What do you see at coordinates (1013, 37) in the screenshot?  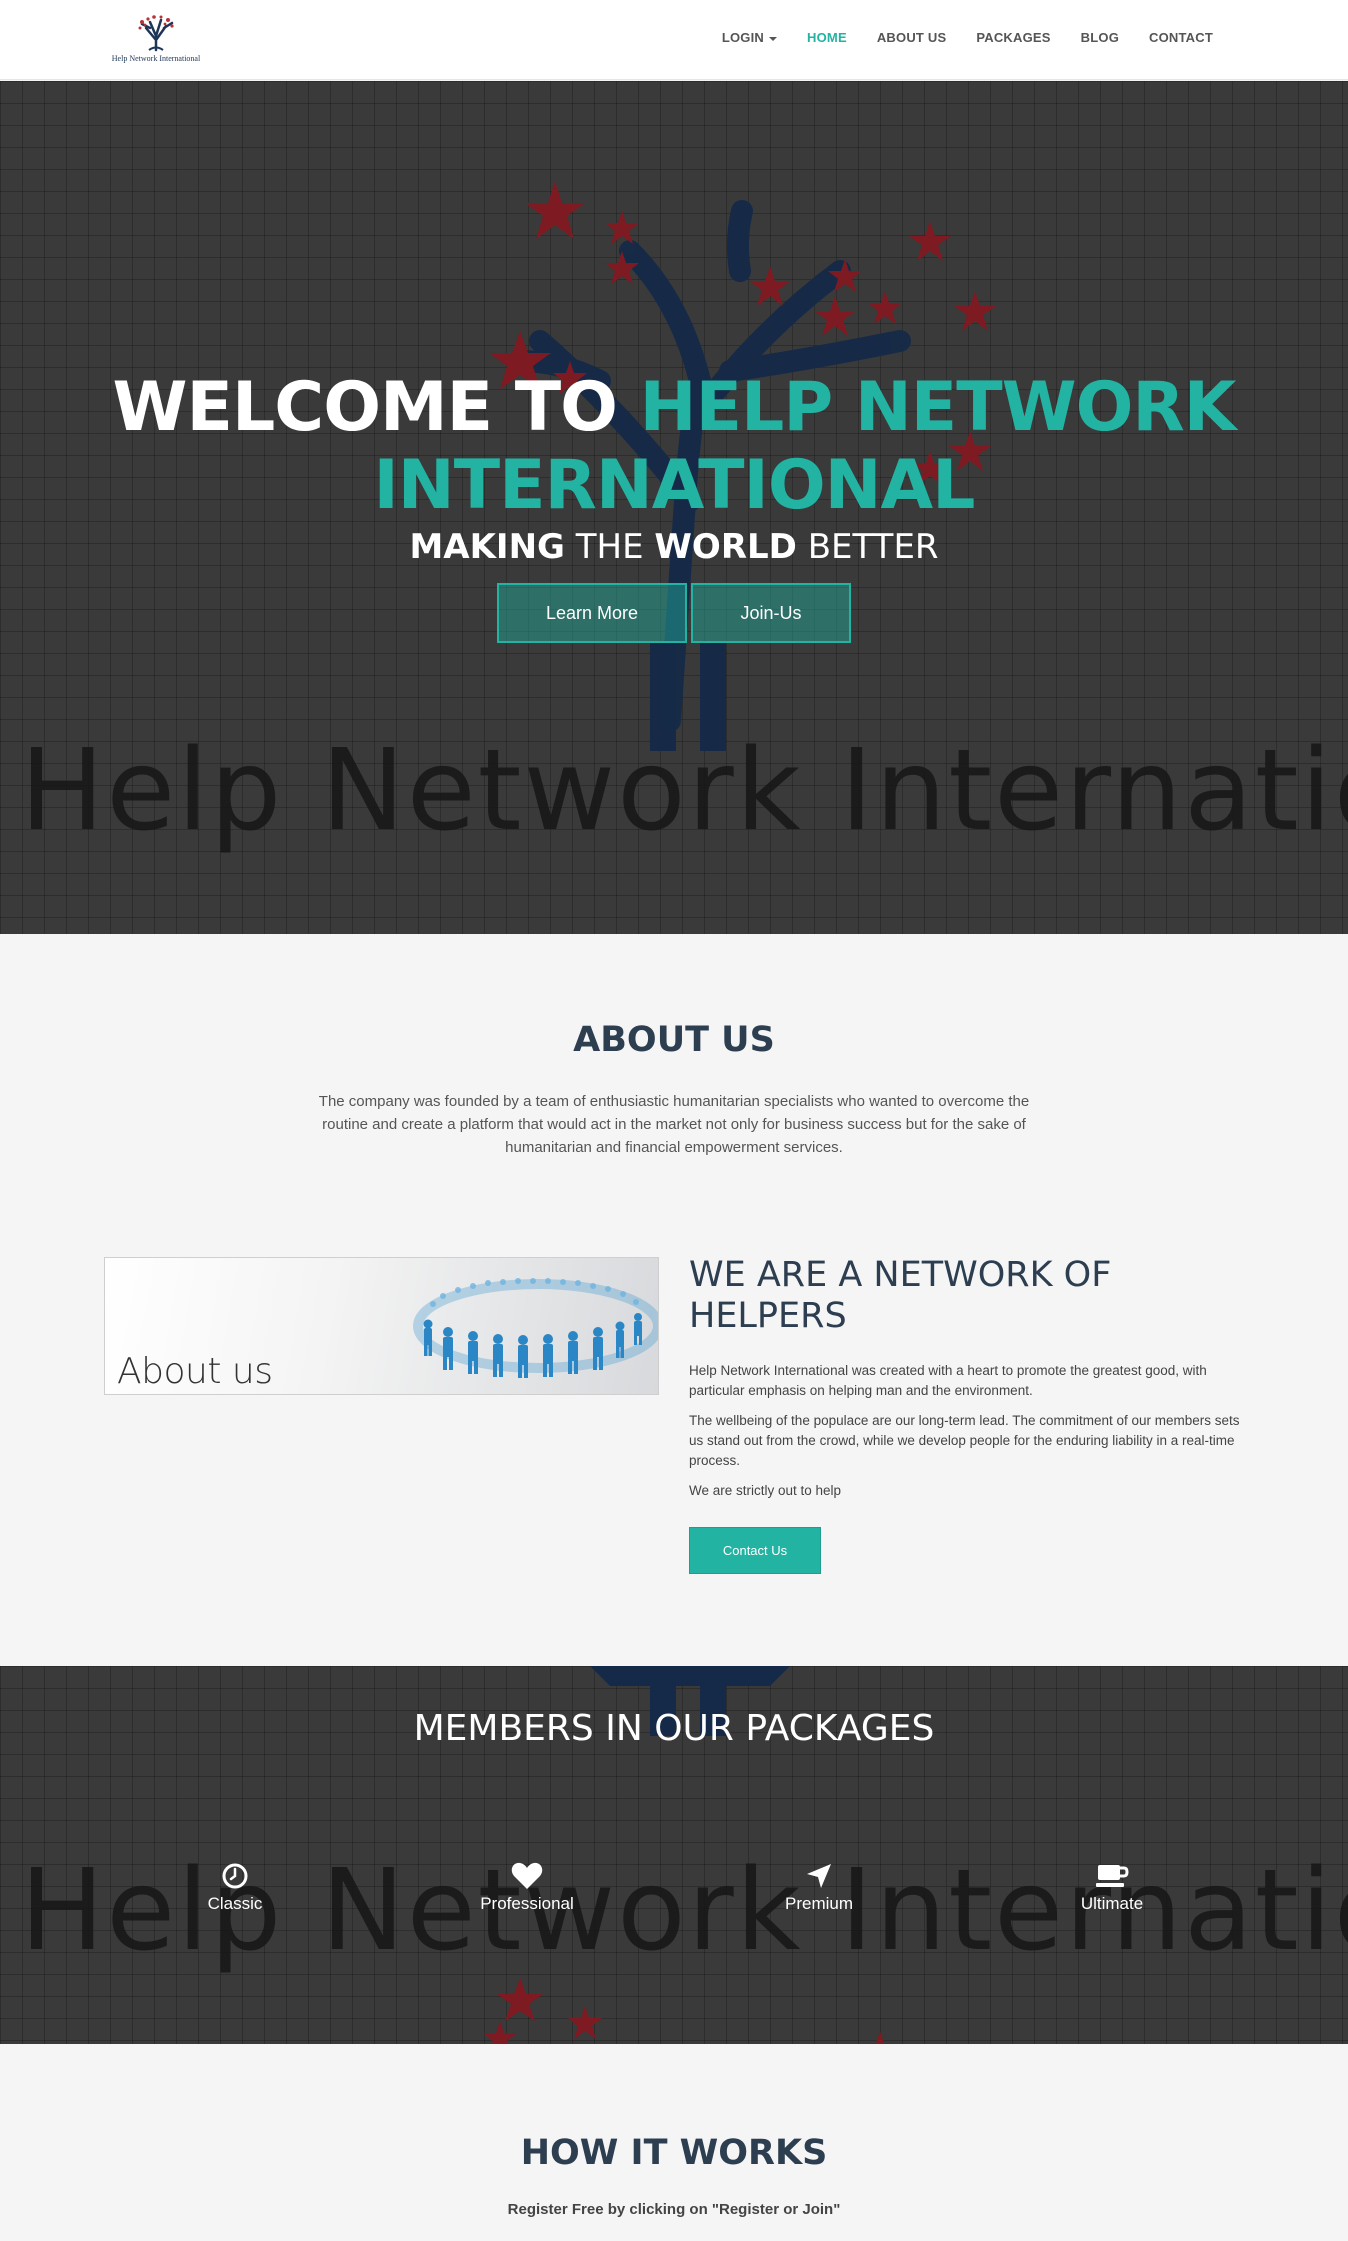 I see `nav-packages: PACKAGES` at bounding box center [1013, 37].